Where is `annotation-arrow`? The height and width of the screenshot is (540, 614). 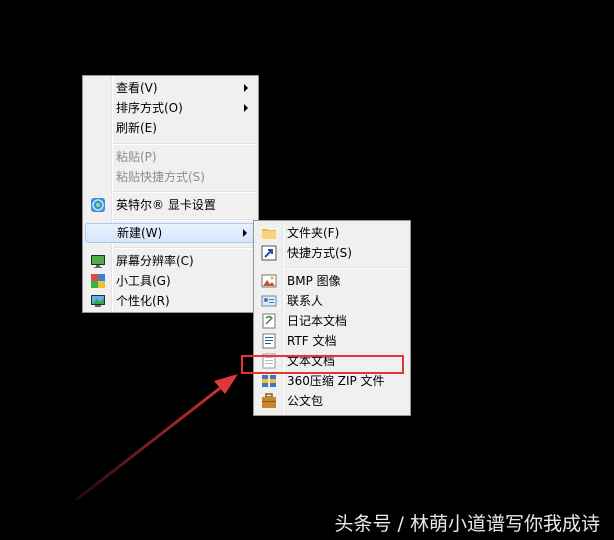 annotation-arrow is located at coordinates (156, 438).